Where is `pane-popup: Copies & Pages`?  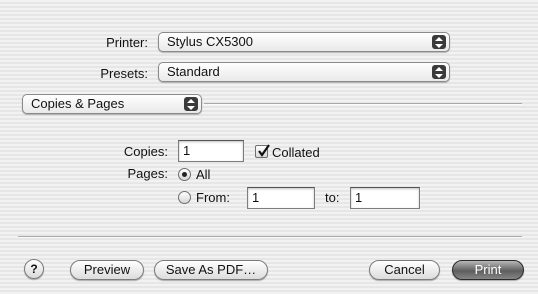
pane-popup: Copies & Pages is located at coordinates (112, 104).